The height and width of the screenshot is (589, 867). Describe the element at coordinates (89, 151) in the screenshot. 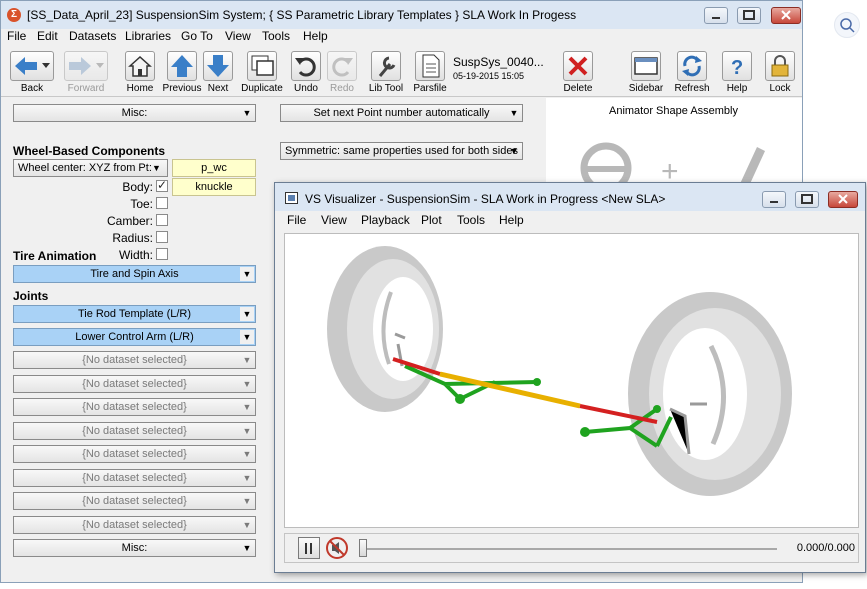

I see `wheel-components-heading: Wheel-Based Components` at that location.